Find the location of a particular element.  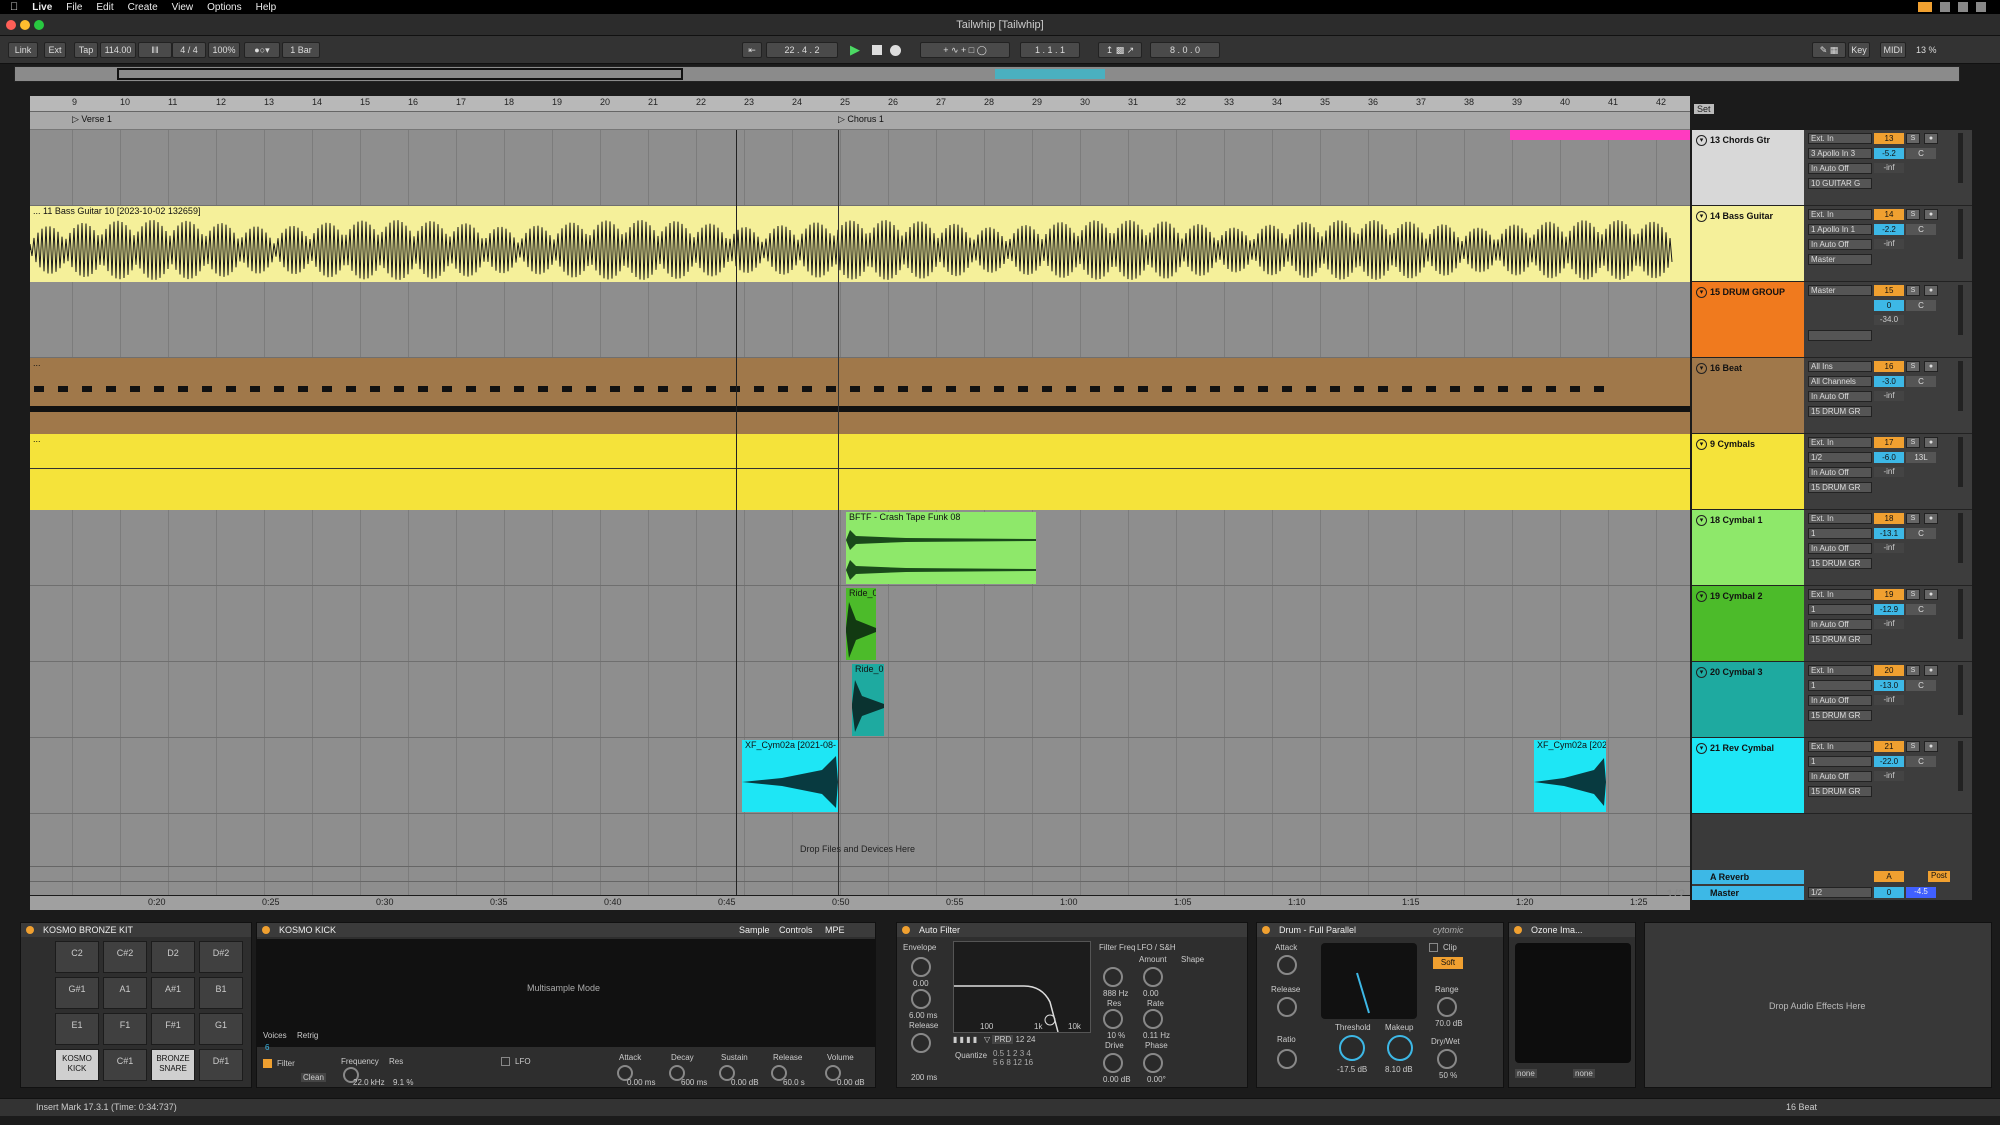

return-reverb-letter: A is located at coordinates (1889, 876).